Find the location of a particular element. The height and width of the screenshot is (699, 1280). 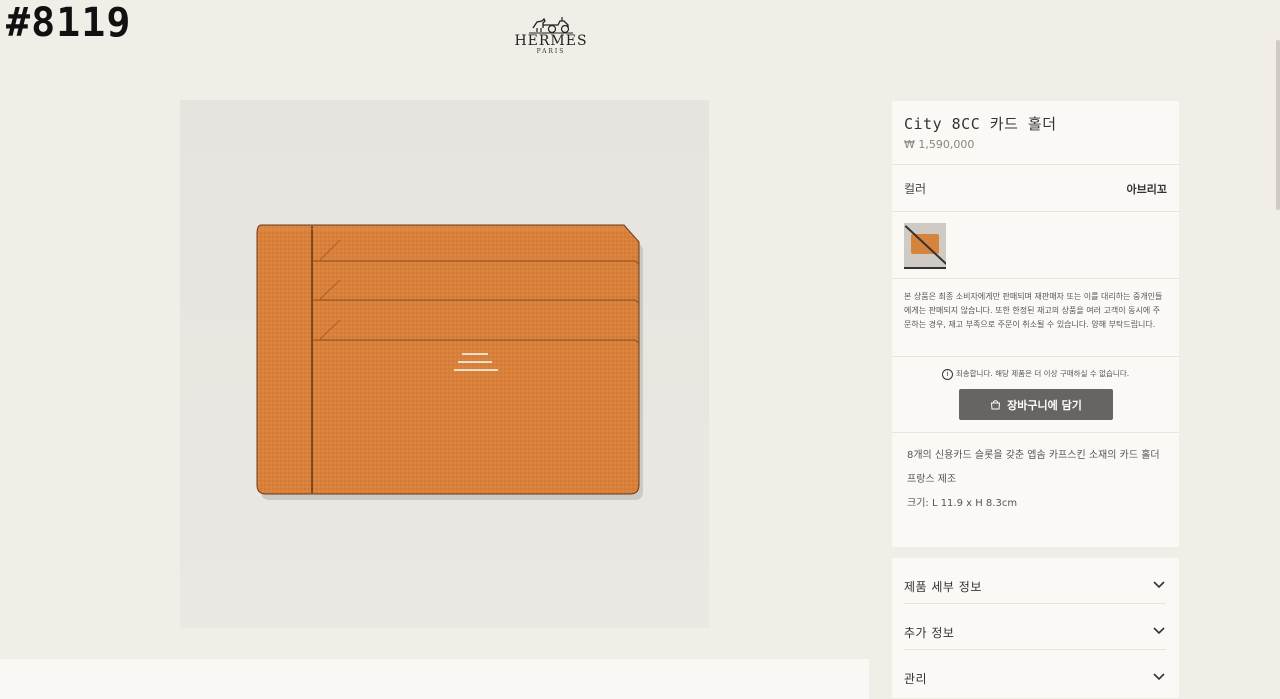

content-panel is located at coordinates (434, 679).